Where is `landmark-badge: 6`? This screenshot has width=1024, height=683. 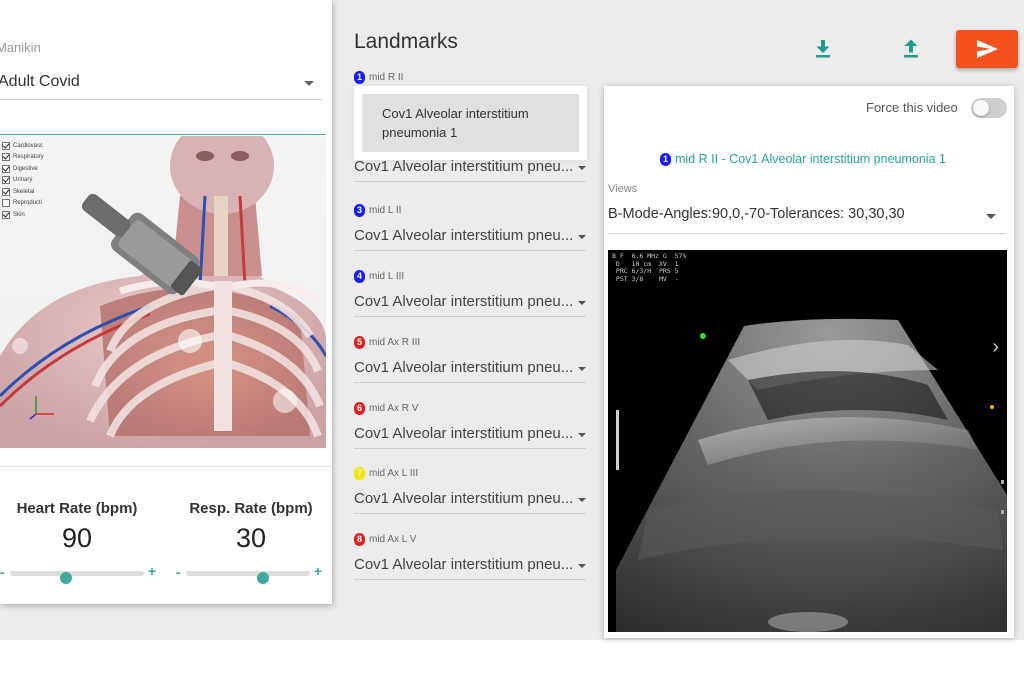
landmark-badge: 6 is located at coordinates (359, 408).